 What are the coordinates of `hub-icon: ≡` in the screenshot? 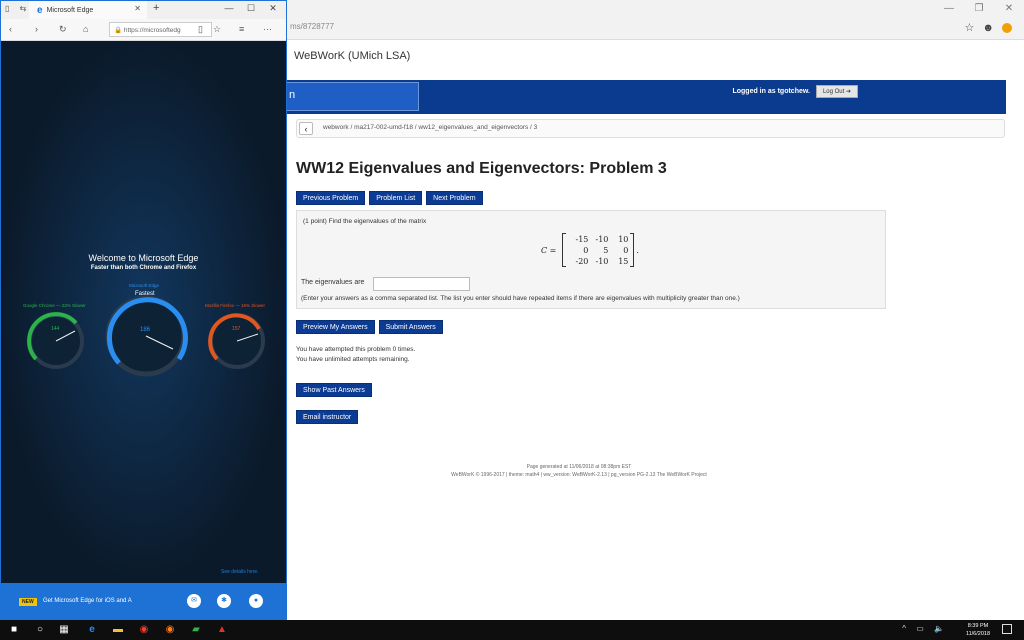 It's located at (241, 29).